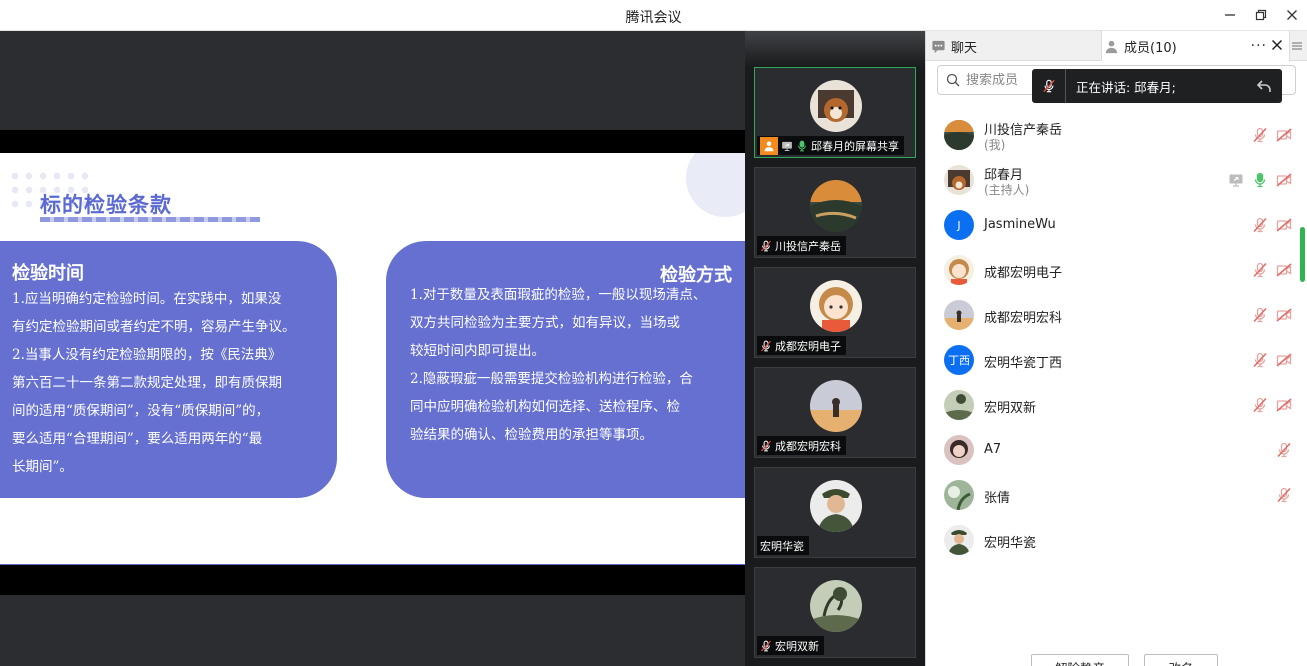 This screenshot has width=1307, height=666. I want to click on video-thumbnail: 宏明双新, so click(835, 612).